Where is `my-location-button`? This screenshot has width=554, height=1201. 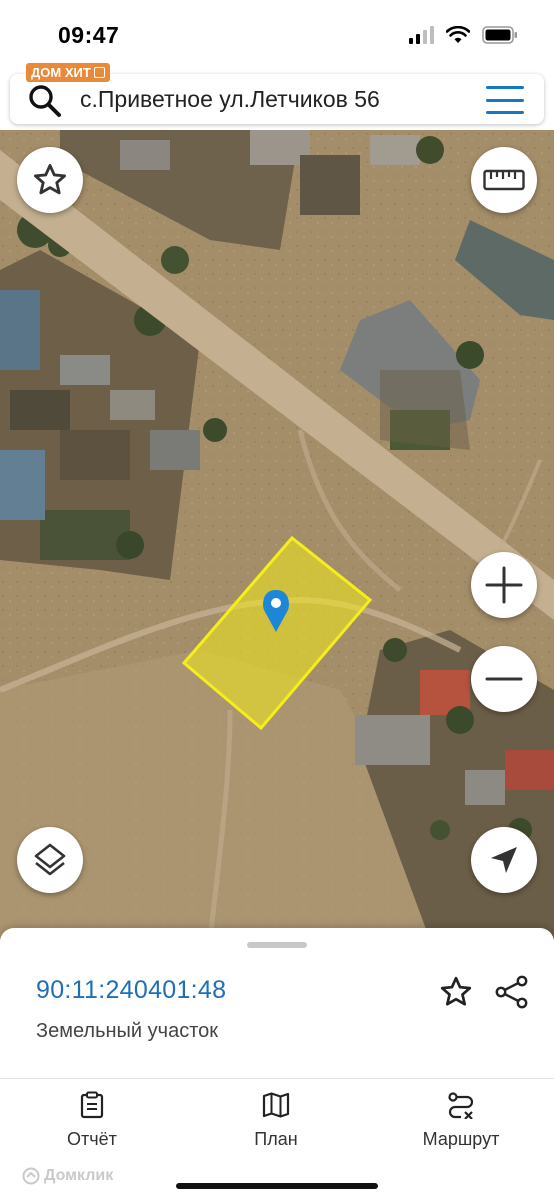
my-location-button is located at coordinates (504, 860).